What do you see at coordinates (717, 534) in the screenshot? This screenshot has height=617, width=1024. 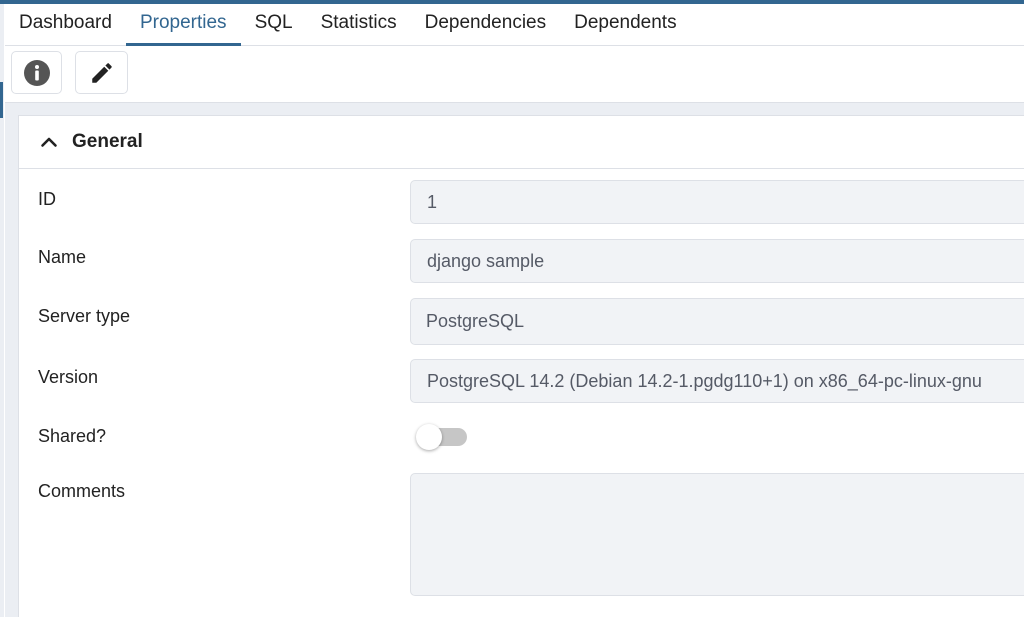 I see `comments-field` at bounding box center [717, 534].